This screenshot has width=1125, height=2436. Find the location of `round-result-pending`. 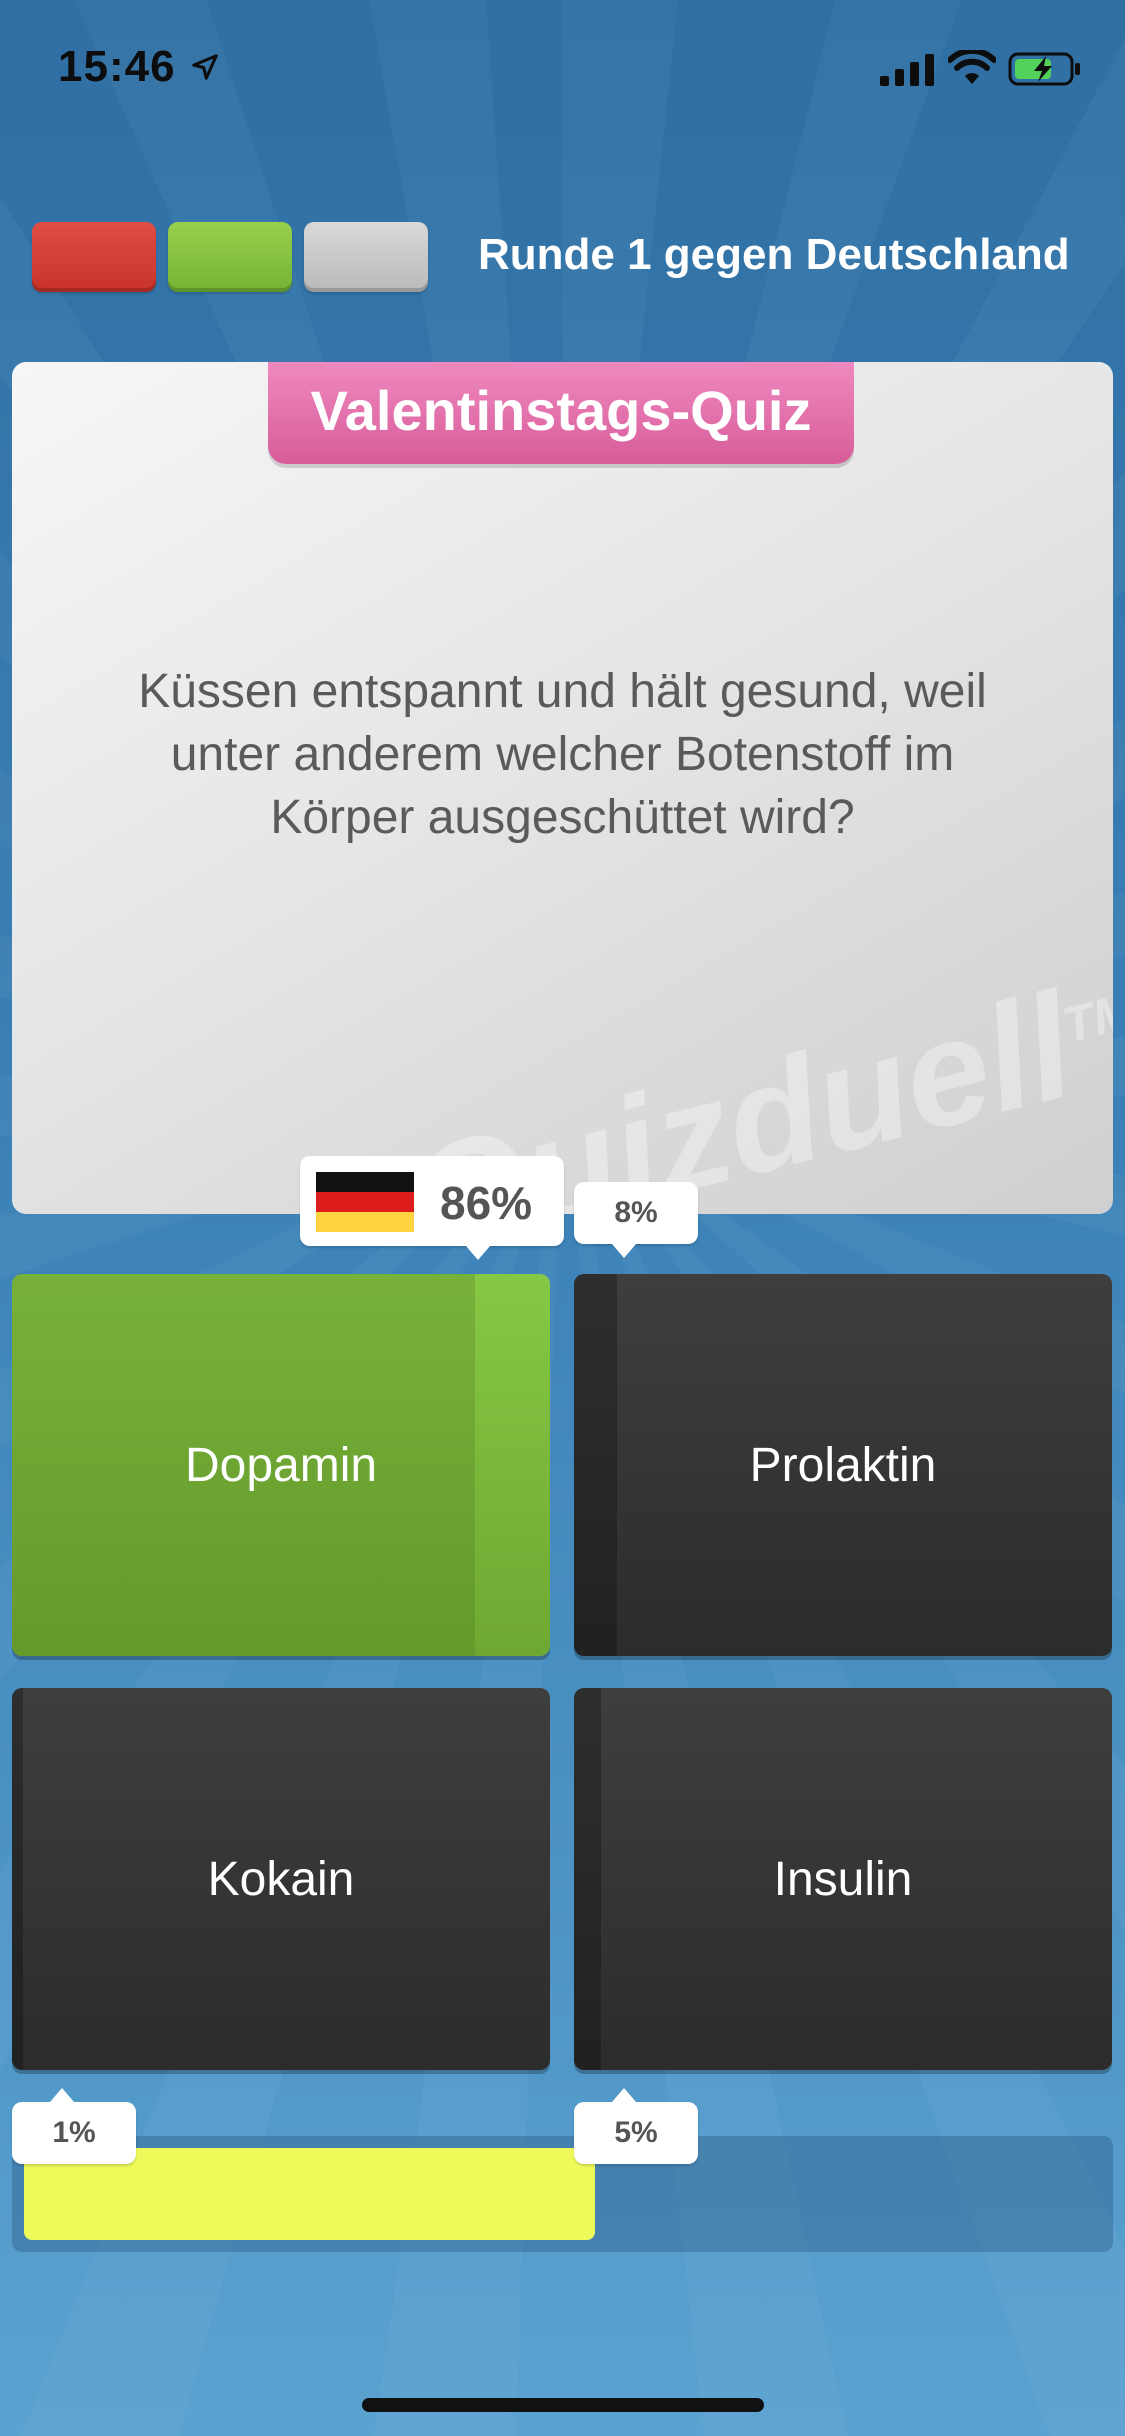

round-result-pending is located at coordinates (366, 257).